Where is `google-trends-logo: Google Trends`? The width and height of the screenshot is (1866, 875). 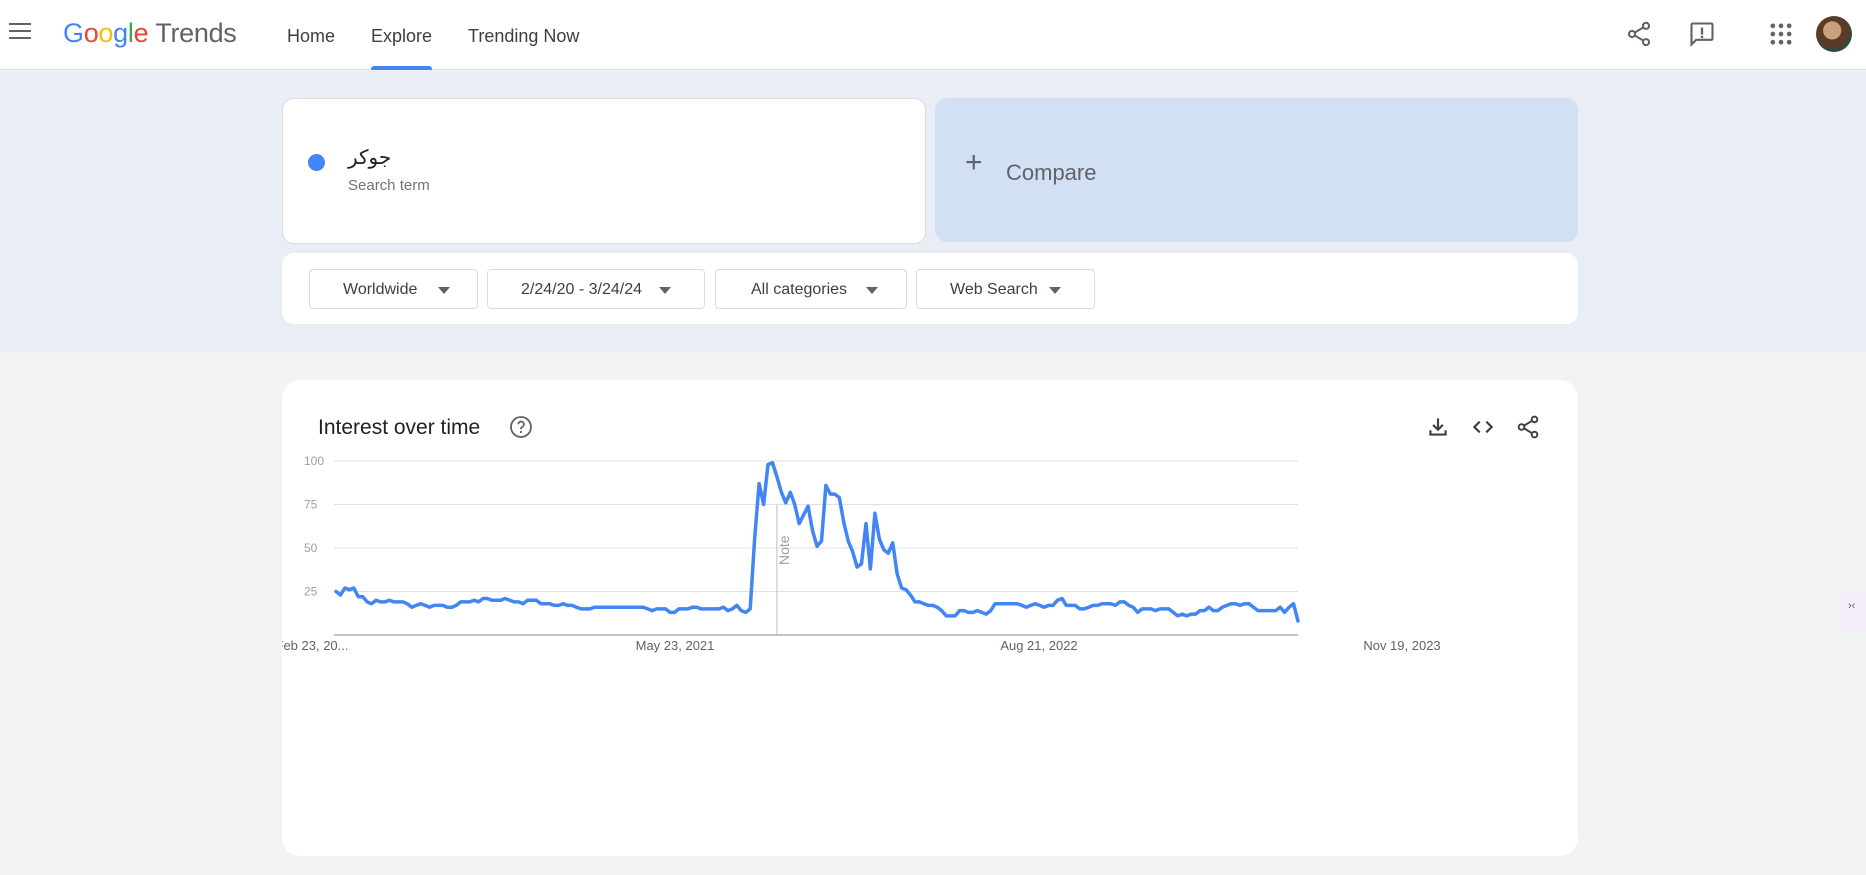 google-trends-logo: Google Trends is located at coordinates (150, 33).